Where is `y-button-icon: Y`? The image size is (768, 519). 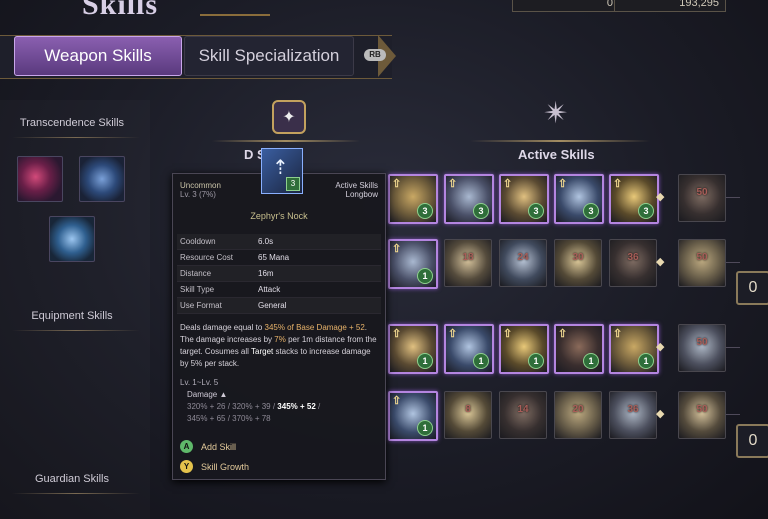 y-button-icon: Y is located at coordinates (186, 466).